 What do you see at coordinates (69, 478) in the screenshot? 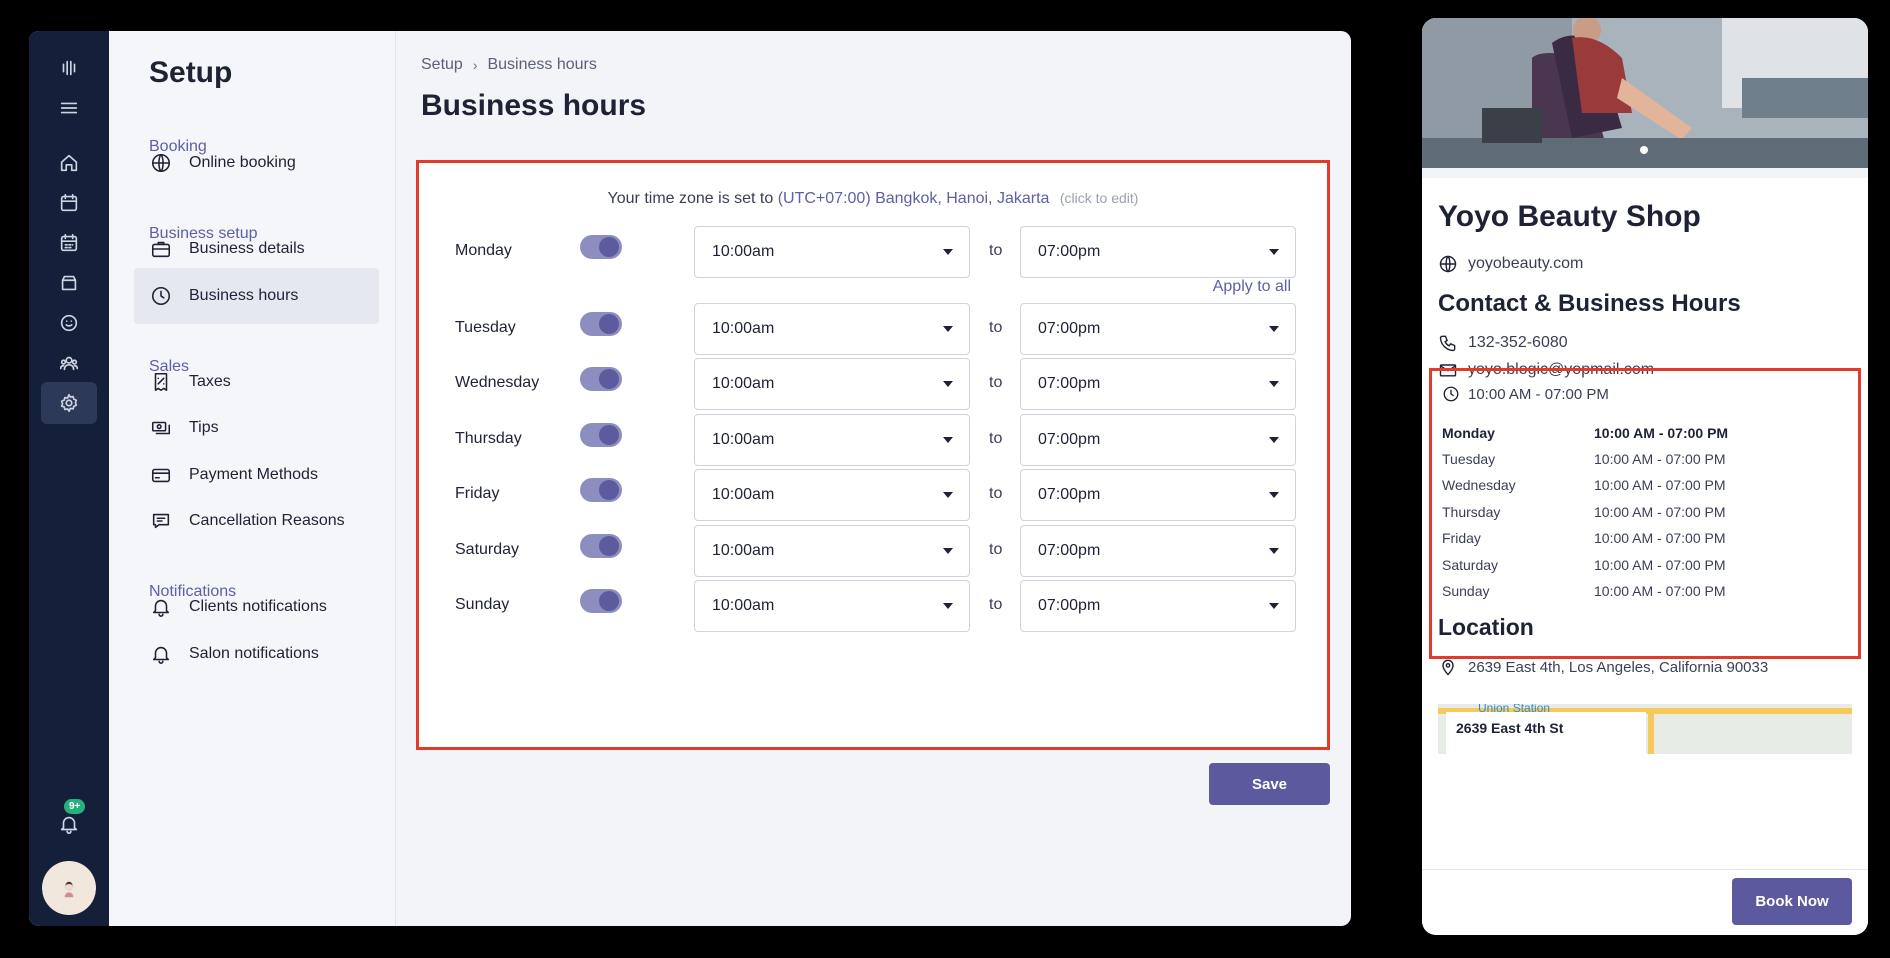
I see `icon-sidebar: 9+` at bounding box center [69, 478].